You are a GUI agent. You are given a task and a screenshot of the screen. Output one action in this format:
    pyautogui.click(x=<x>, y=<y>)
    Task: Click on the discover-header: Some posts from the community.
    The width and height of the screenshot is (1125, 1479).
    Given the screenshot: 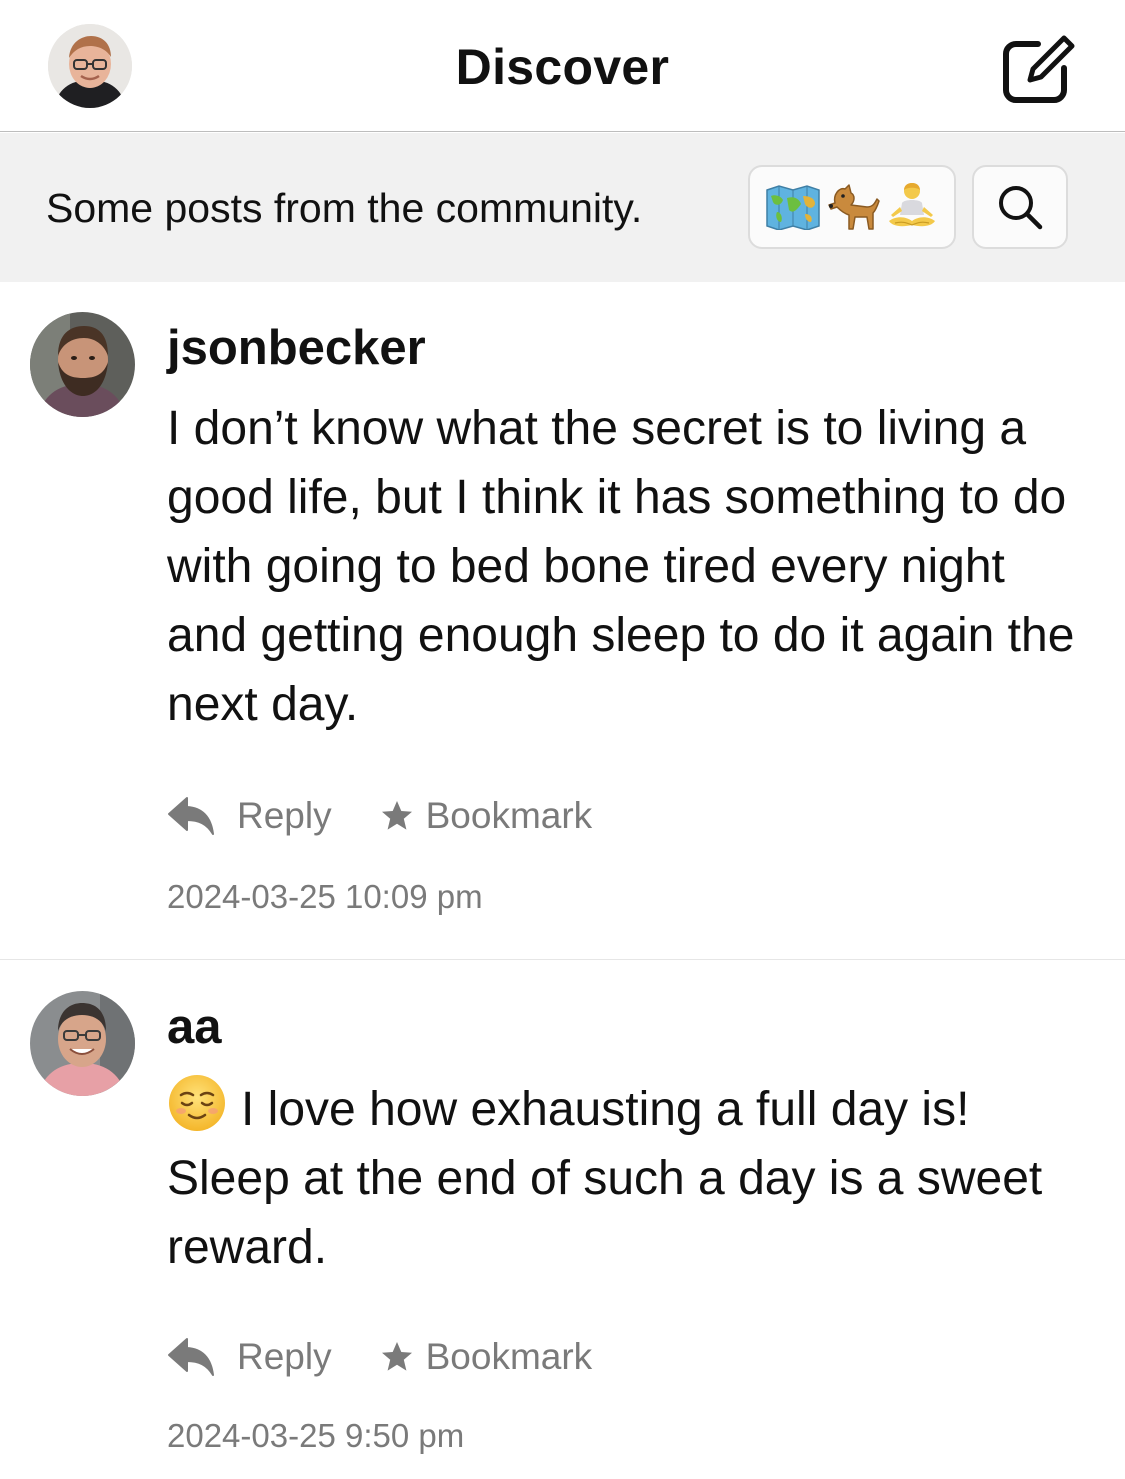 What is the action you would take?
    pyautogui.click(x=562, y=207)
    